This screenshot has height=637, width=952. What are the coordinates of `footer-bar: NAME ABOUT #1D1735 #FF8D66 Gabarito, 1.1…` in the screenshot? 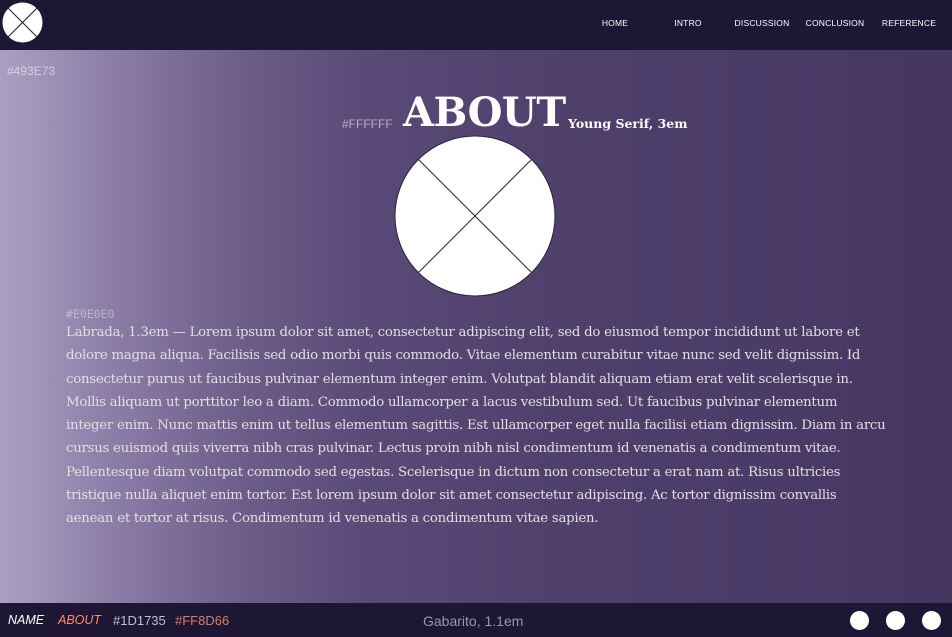 It's located at (476, 620).